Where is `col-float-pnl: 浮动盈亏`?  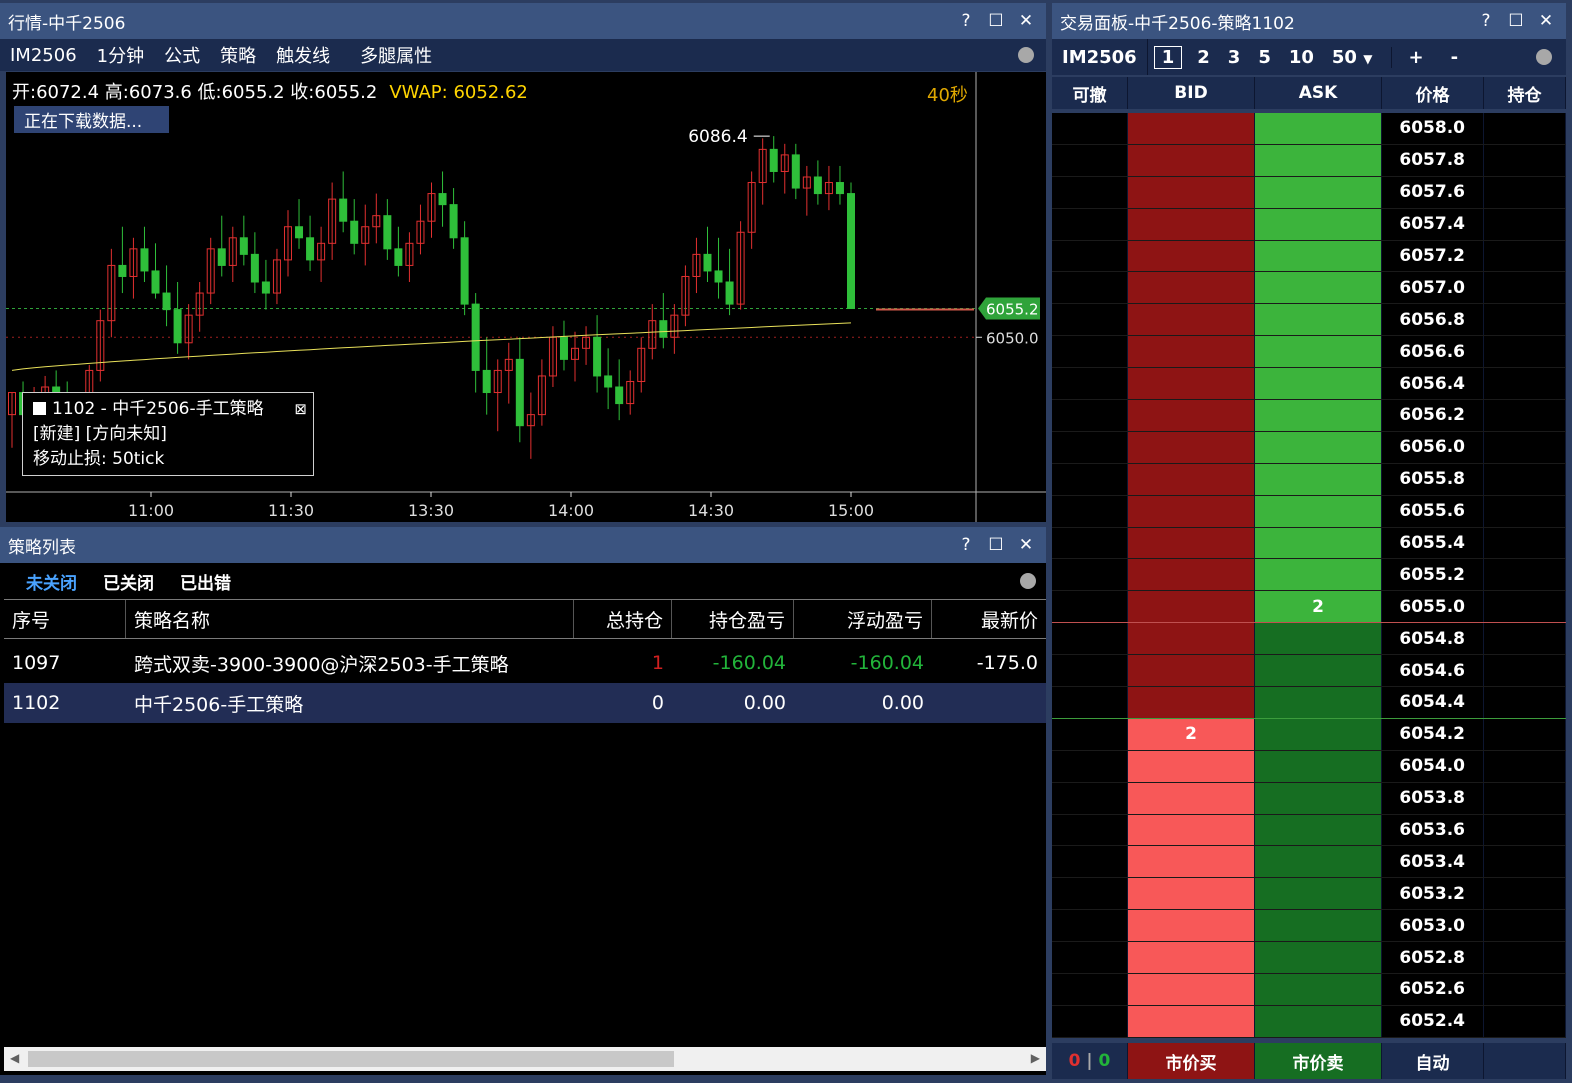
col-float-pnl: 浮动盈亏 is located at coordinates (863, 619).